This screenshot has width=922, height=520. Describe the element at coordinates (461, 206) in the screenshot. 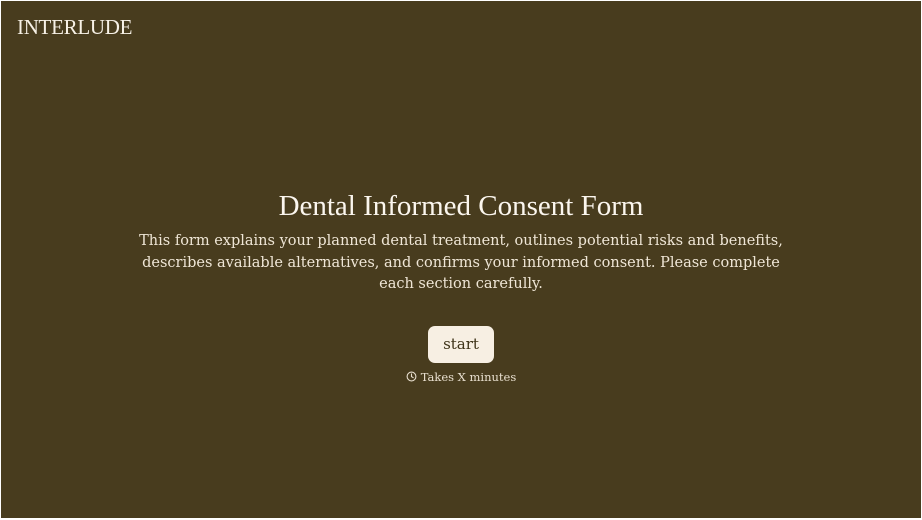

I see `page-title: Dental Informed Consent Form` at that location.